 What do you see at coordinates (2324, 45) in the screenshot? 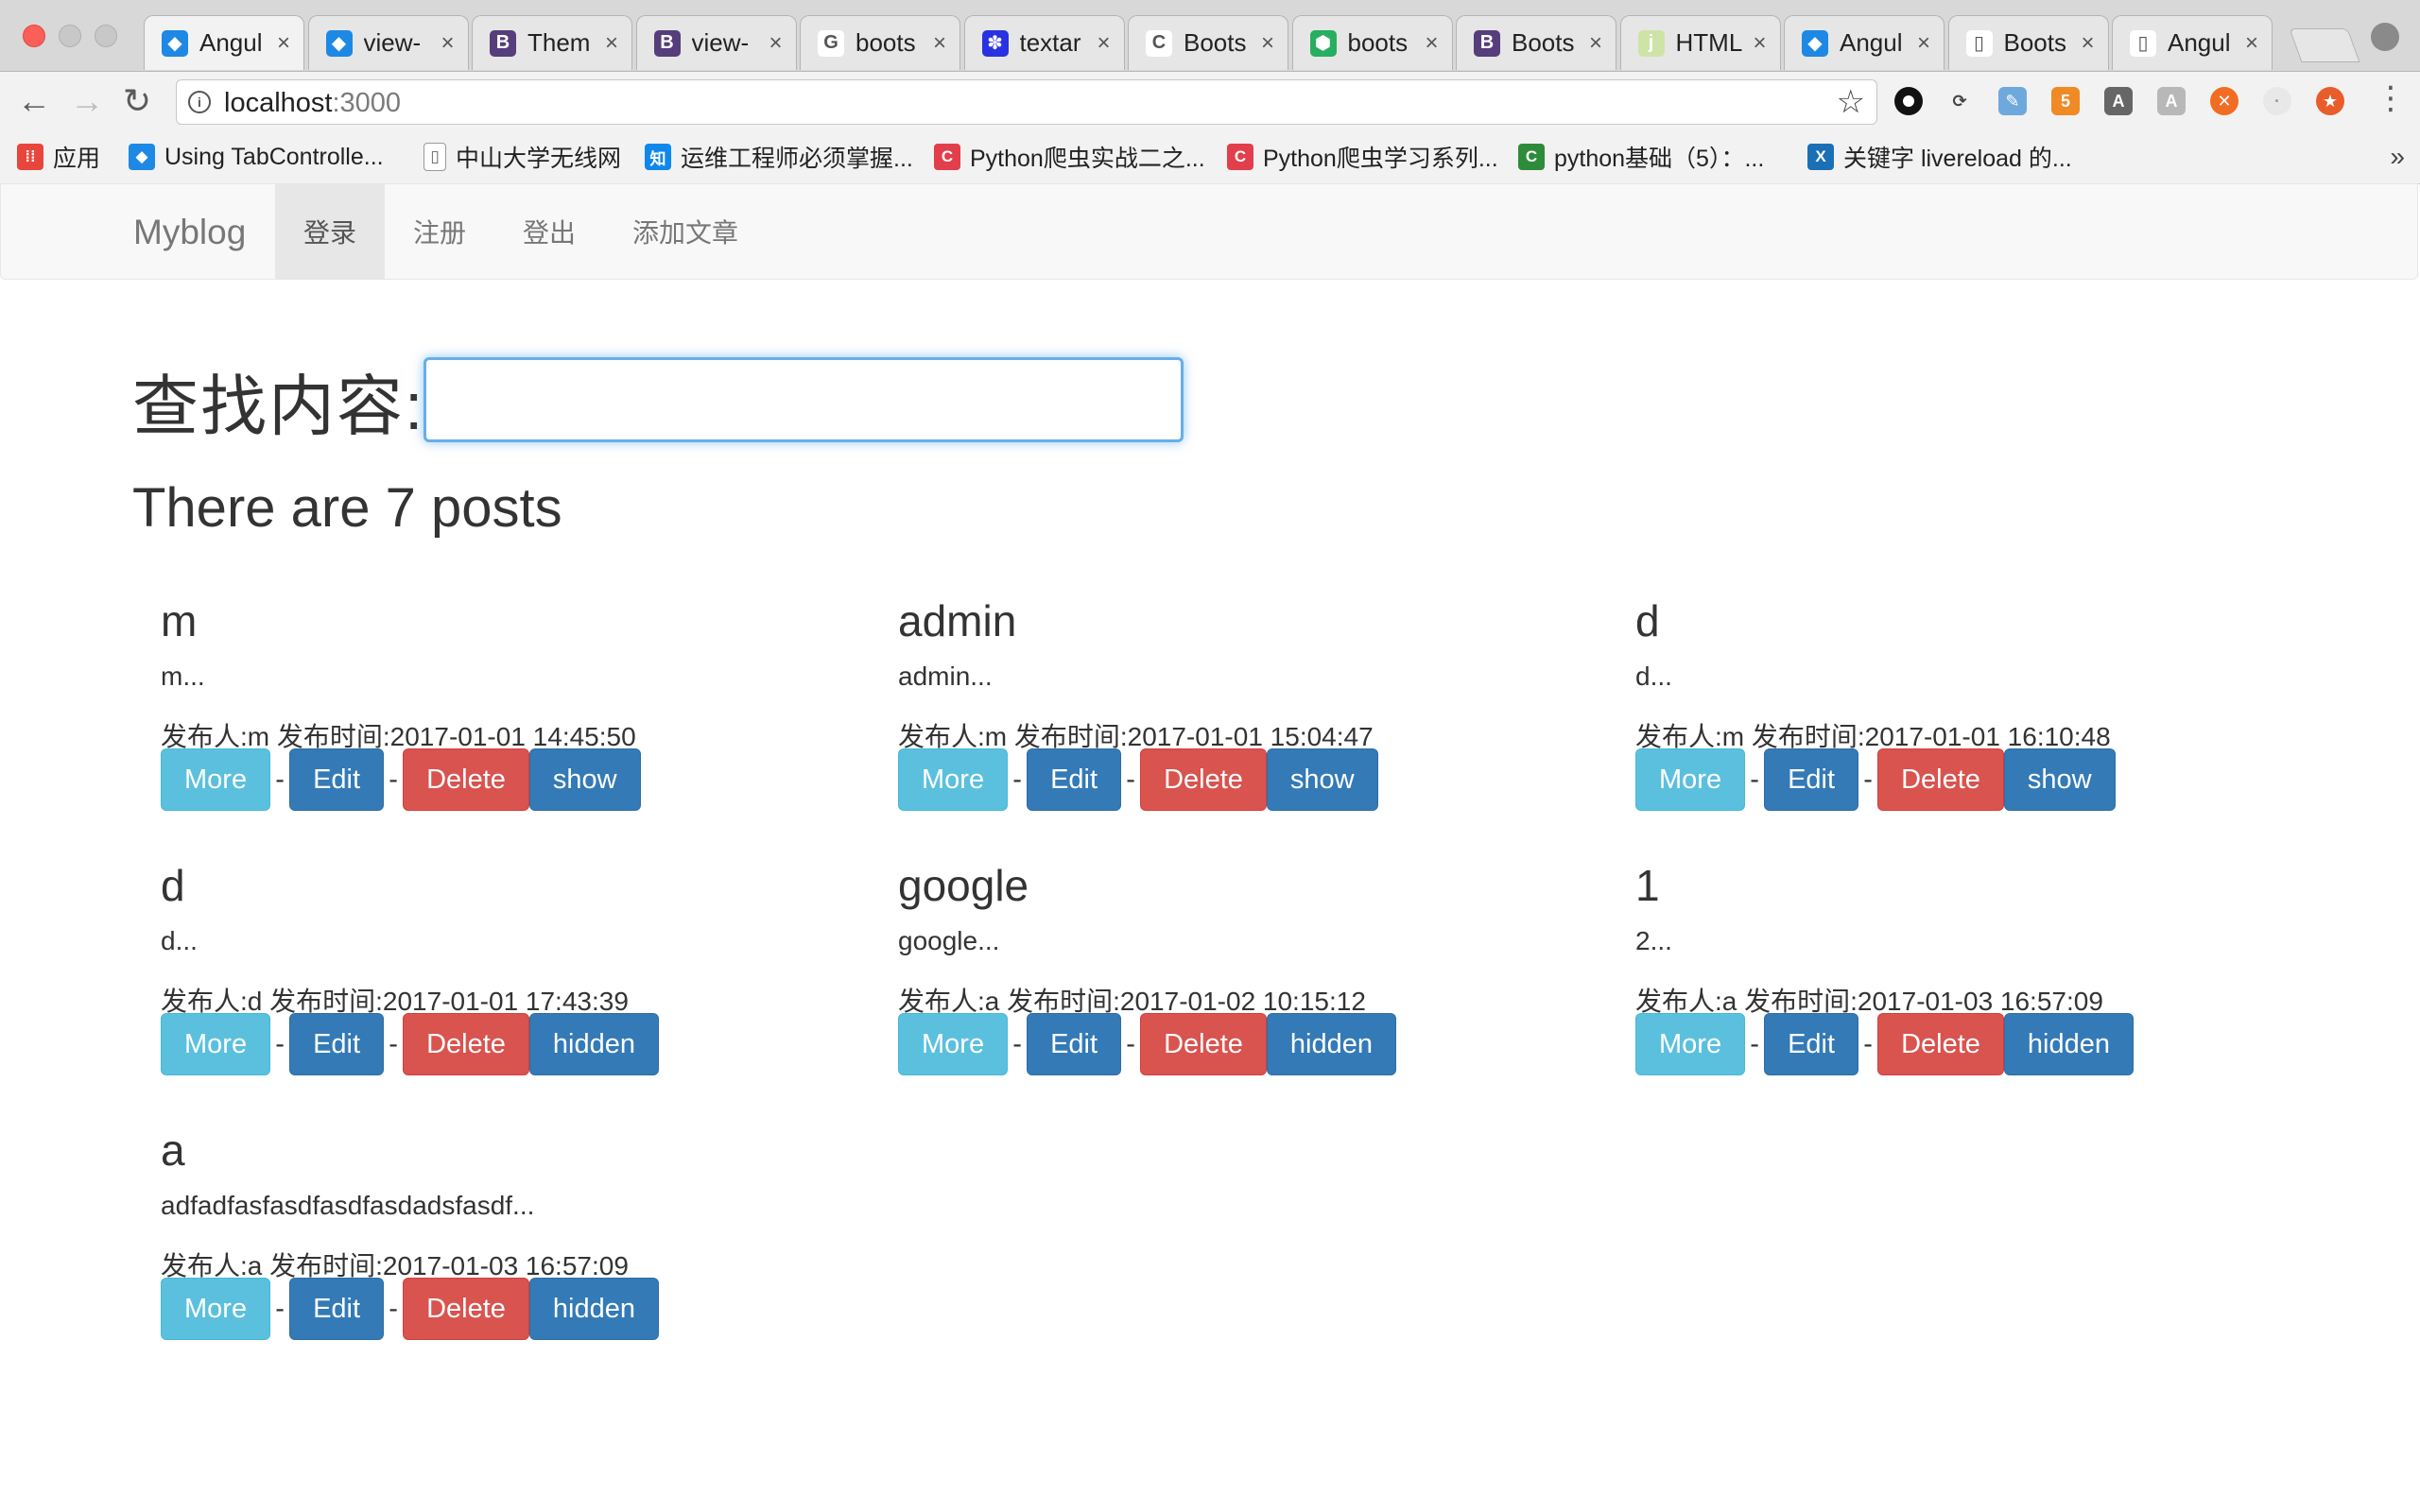
I see `new-tab-button` at bounding box center [2324, 45].